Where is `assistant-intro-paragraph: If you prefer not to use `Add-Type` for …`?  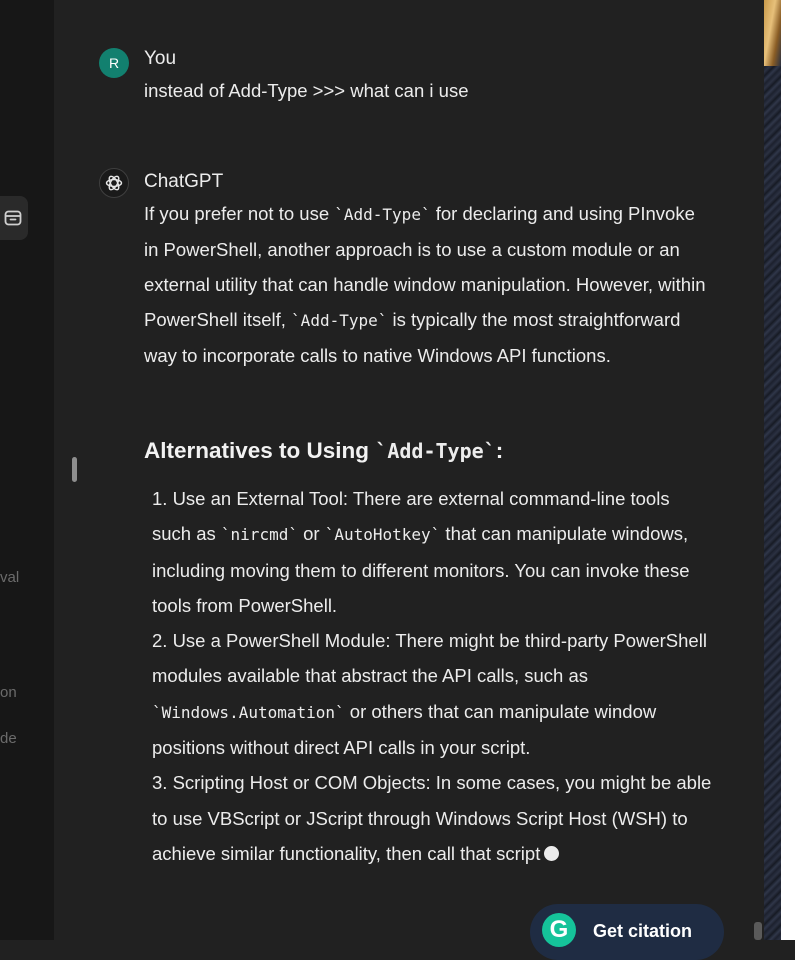 assistant-intro-paragraph: If you prefer not to use `Add-Type` for … is located at coordinates (426, 284).